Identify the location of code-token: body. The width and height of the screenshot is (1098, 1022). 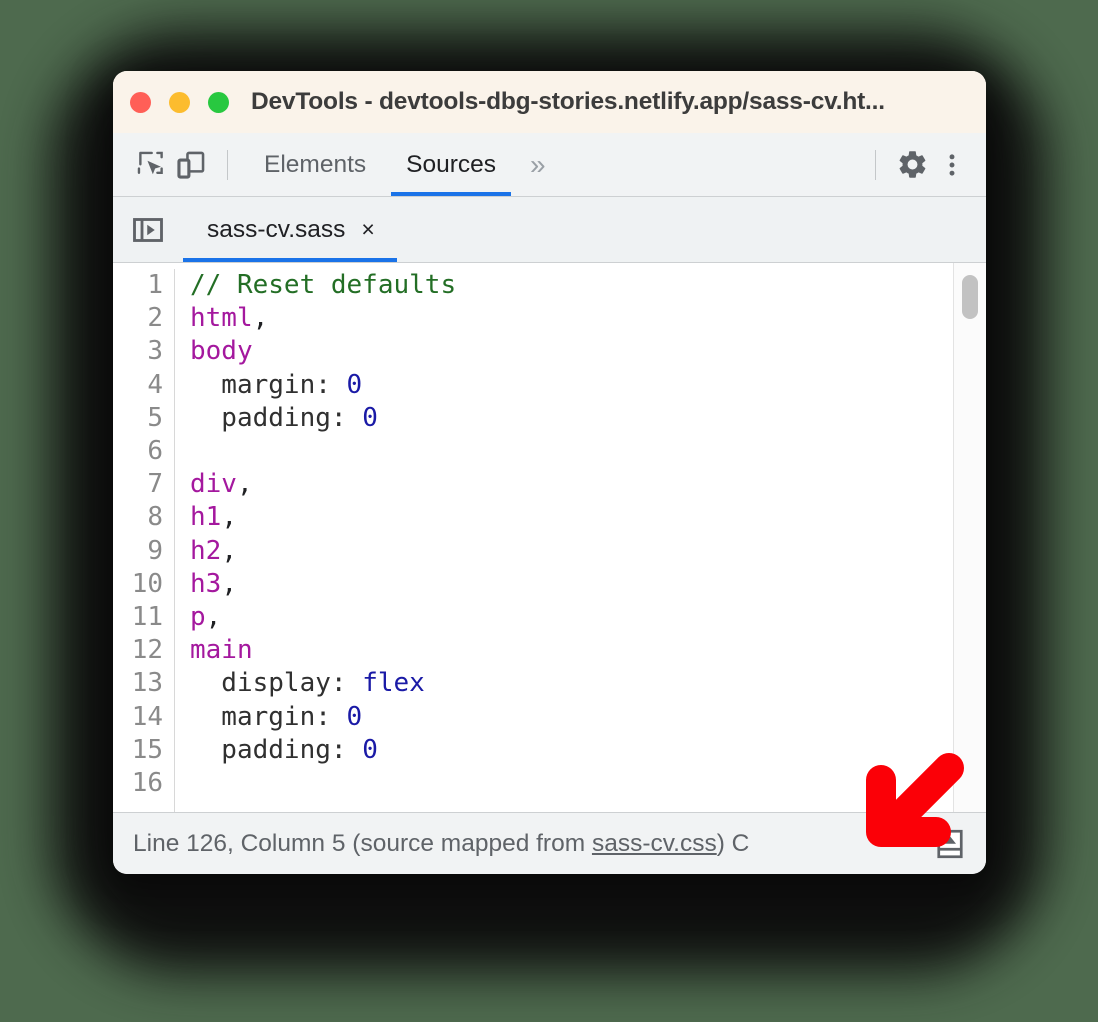
(221, 351).